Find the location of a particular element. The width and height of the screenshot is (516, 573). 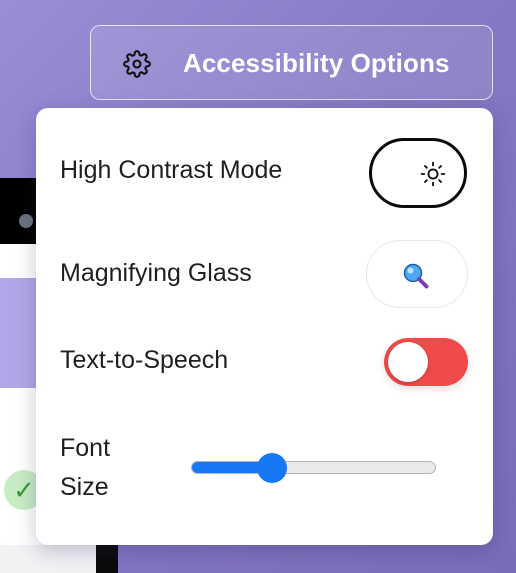

background-lower-strip is located at coordinates (48, 559).